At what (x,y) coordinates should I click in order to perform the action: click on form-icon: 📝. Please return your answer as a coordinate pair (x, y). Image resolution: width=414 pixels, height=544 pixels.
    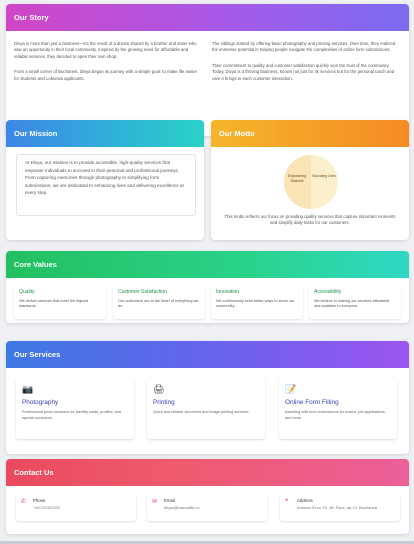
    Looking at the image, I should click on (291, 389).